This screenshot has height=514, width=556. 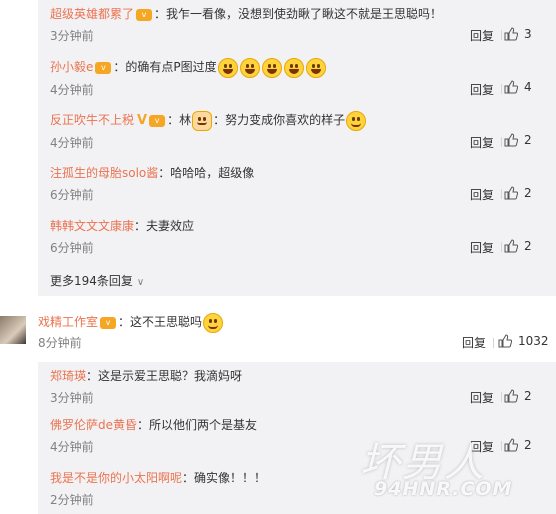 I want to click on avatar, so click(x=13, y=330).